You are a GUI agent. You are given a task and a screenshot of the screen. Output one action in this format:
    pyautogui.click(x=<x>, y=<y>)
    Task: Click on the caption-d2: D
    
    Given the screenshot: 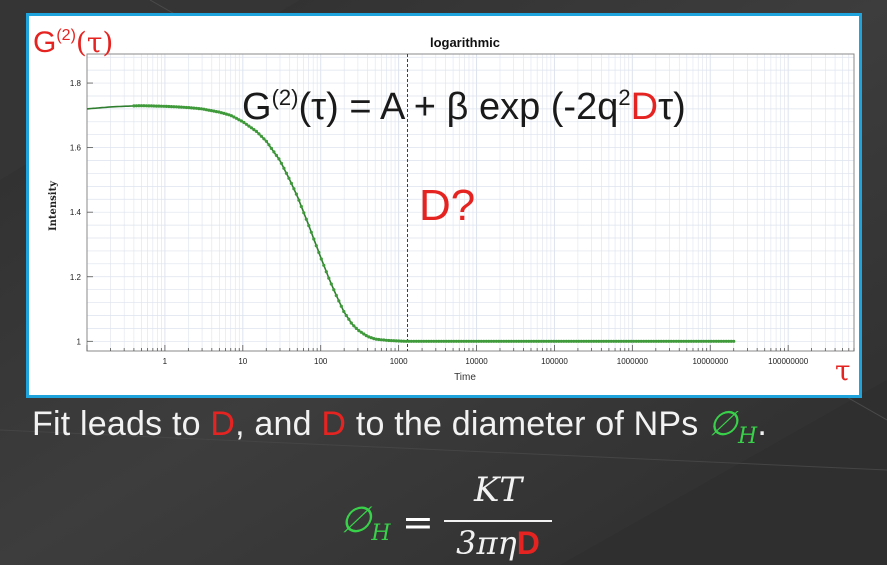 What is the action you would take?
    pyautogui.click(x=334, y=424)
    